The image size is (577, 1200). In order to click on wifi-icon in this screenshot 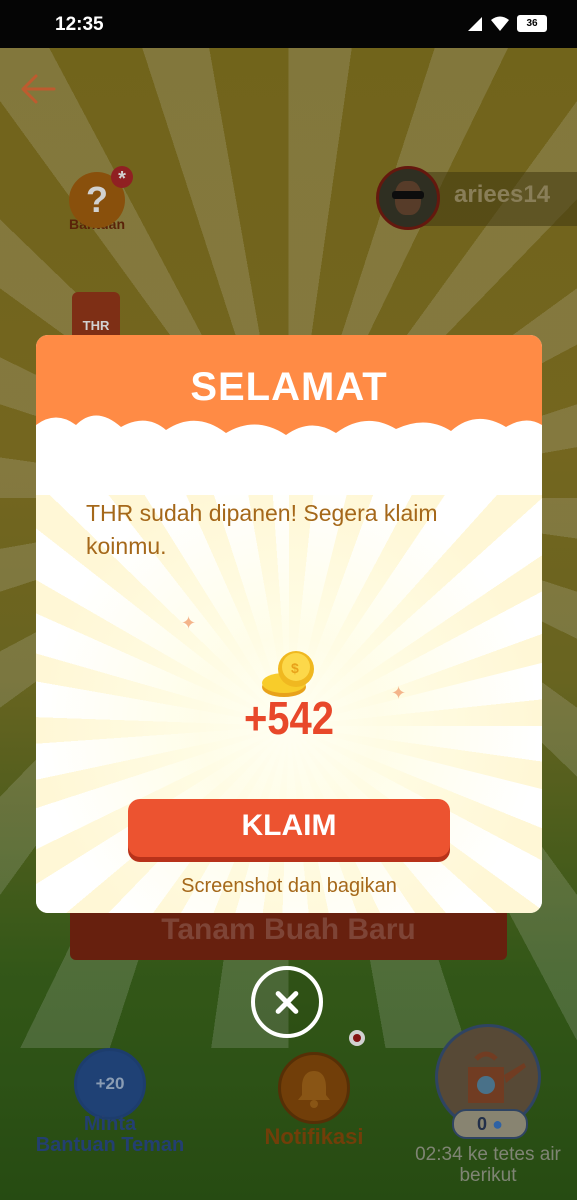, I will do `click(500, 23)`.